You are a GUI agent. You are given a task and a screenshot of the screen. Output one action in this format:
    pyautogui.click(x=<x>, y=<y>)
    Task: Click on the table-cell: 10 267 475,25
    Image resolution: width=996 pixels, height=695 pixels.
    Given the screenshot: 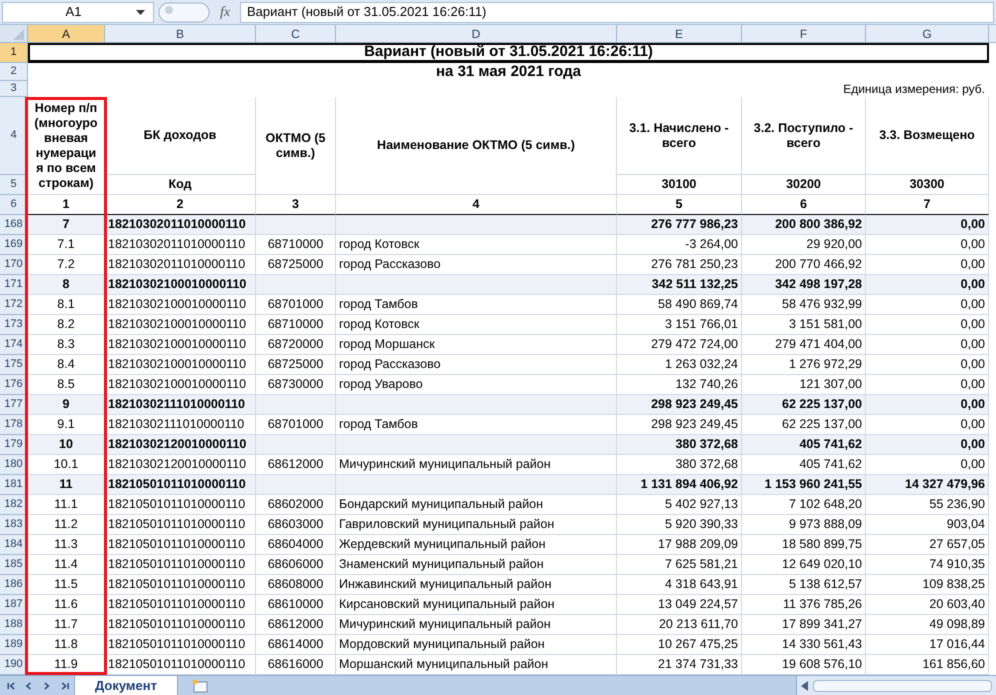 What is the action you would take?
    pyautogui.click(x=679, y=645)
    